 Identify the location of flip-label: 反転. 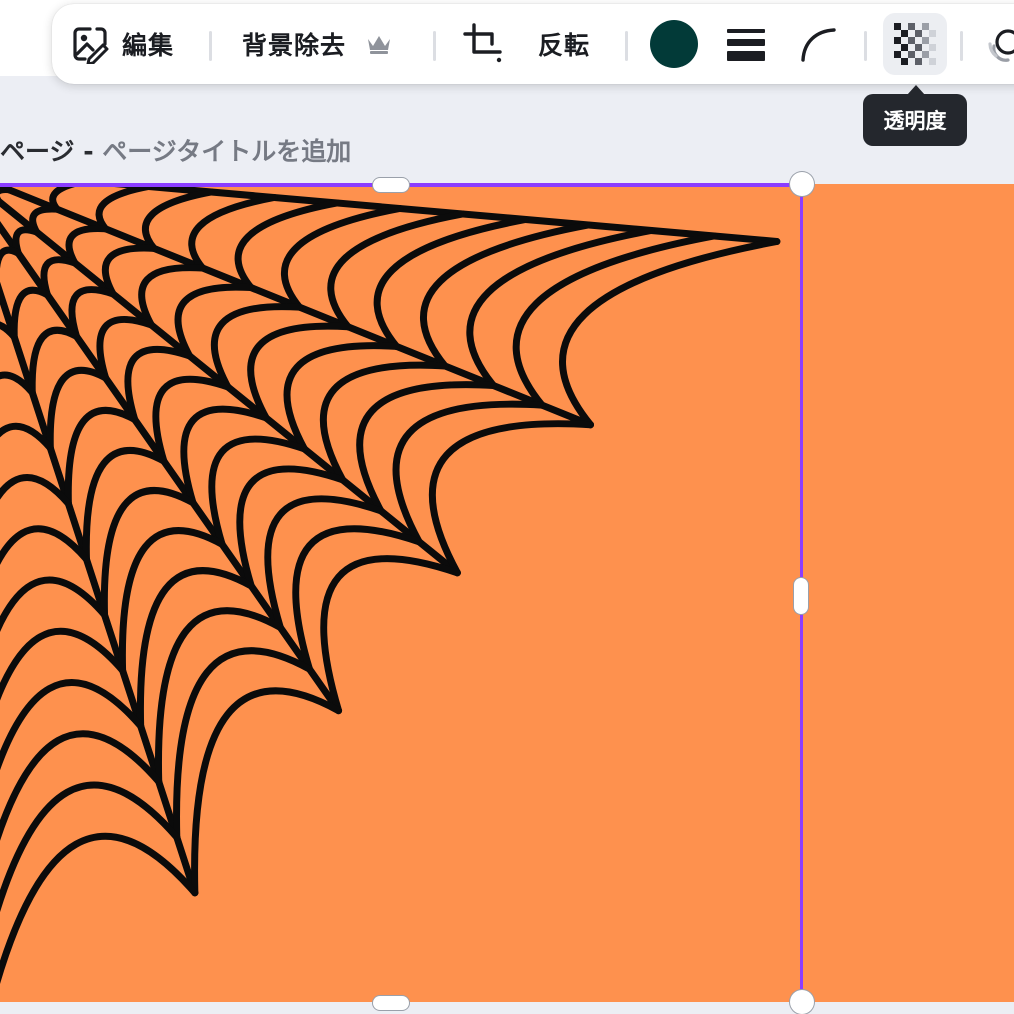
(564, 45).